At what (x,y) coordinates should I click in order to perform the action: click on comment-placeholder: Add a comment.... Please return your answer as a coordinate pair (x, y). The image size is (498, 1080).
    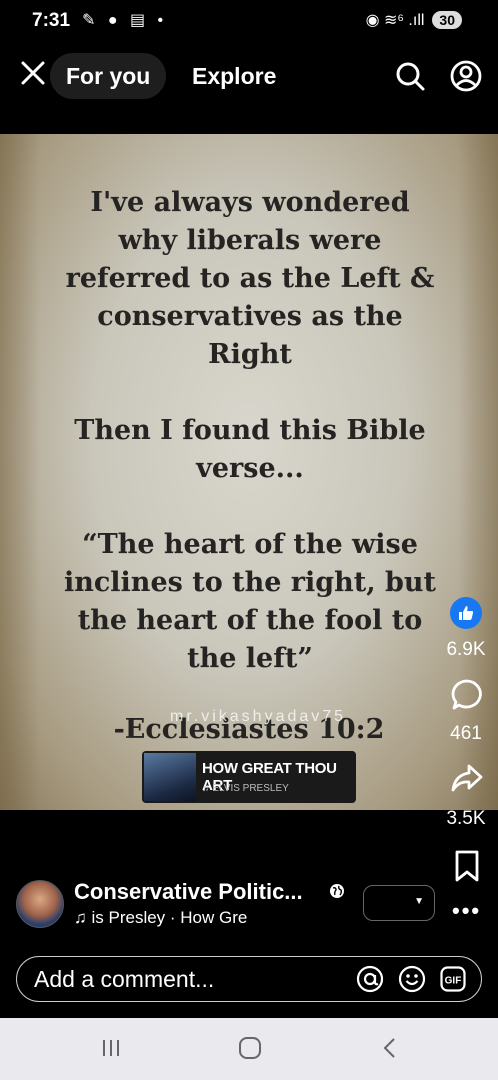
    Looking at the image, I should click on (124, 979).